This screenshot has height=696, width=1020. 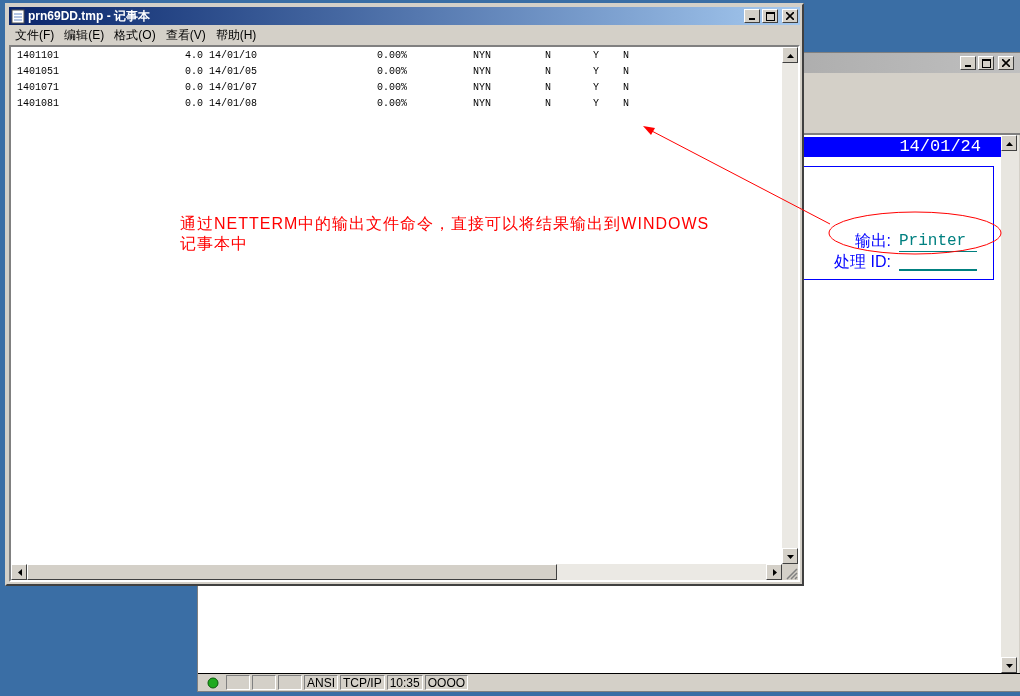 I want to click on notepad-icon, so click(x=18, y=16).